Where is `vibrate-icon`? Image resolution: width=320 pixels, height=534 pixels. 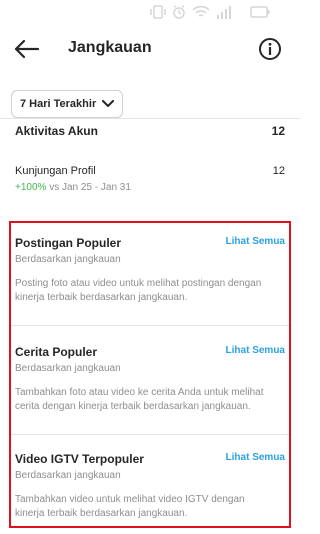
vibrate-icon is located at coordinates (158, 12).